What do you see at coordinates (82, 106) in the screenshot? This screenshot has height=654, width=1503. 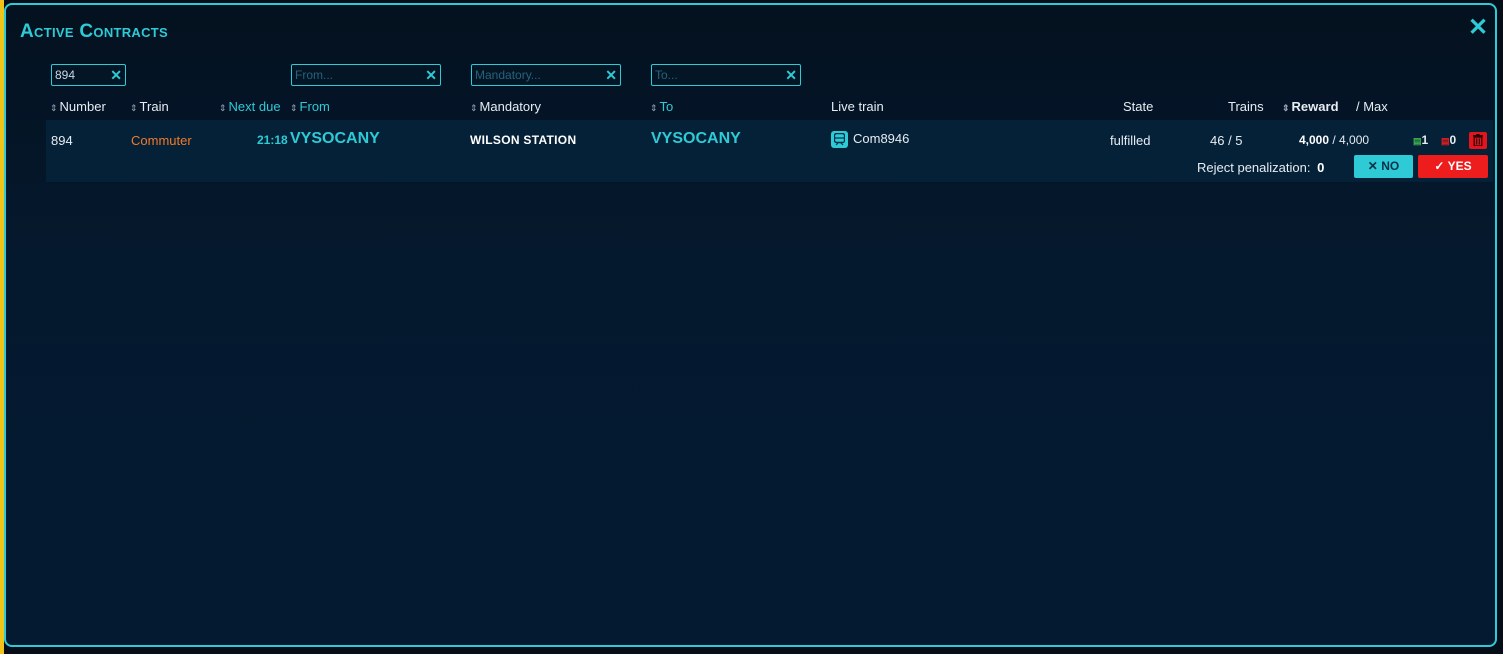 I see `column-label: Number` at bounding box center [82, 106].